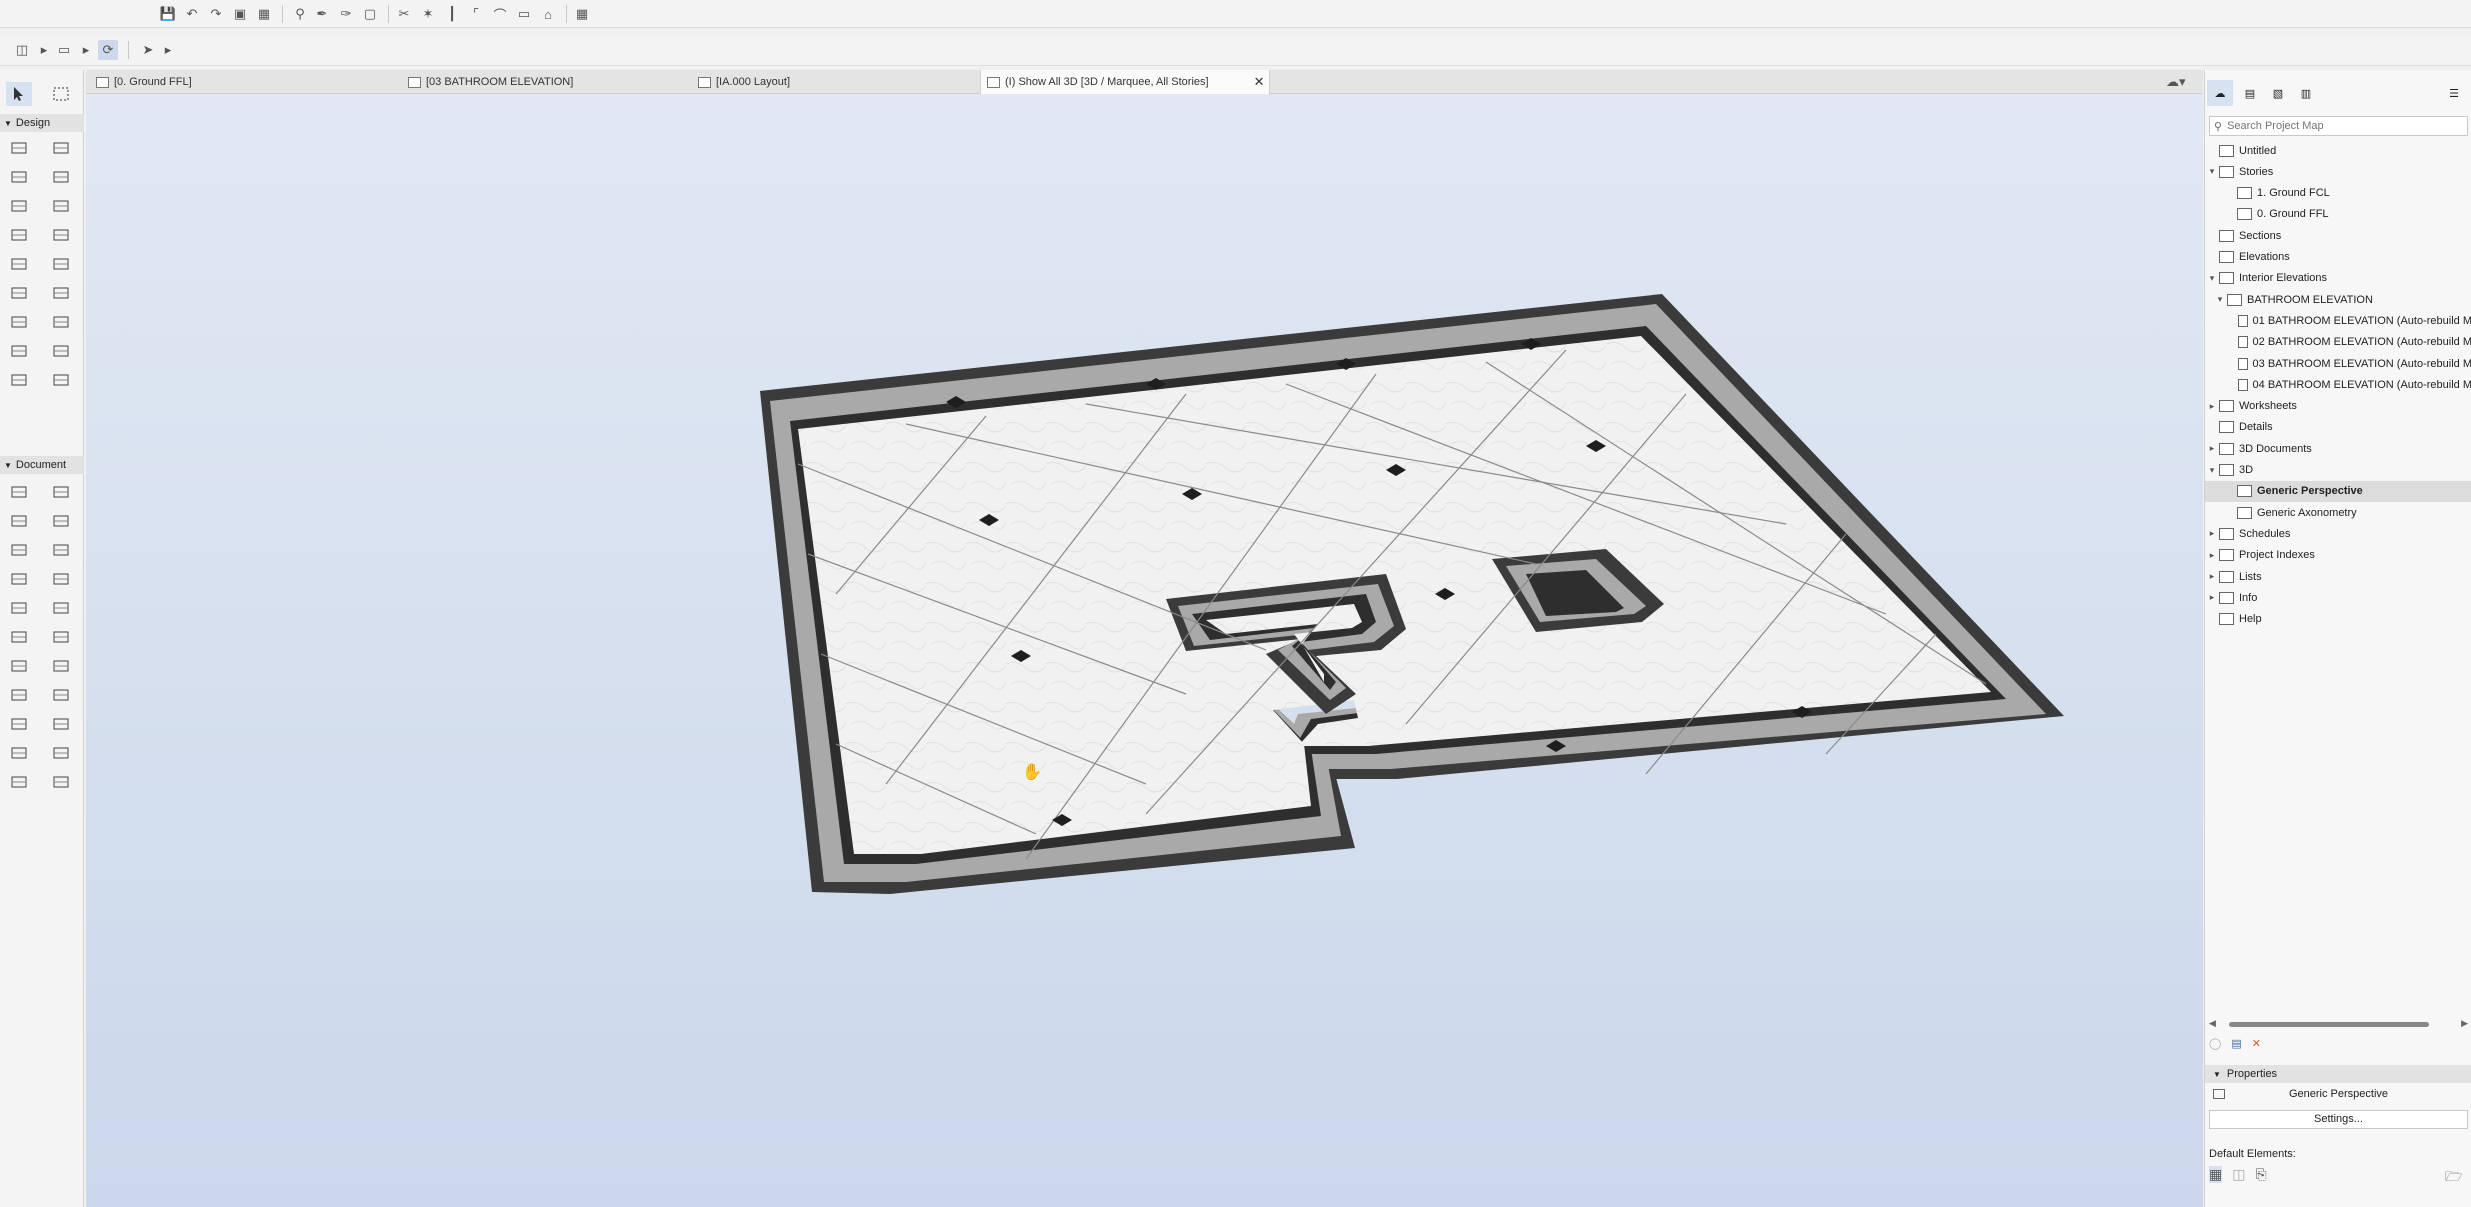 The height and width of the screenshot is (1207, 2471). Describe the element at coordinates (61, 782) in the screenshot. I see `sun-tool-icon` at that location.